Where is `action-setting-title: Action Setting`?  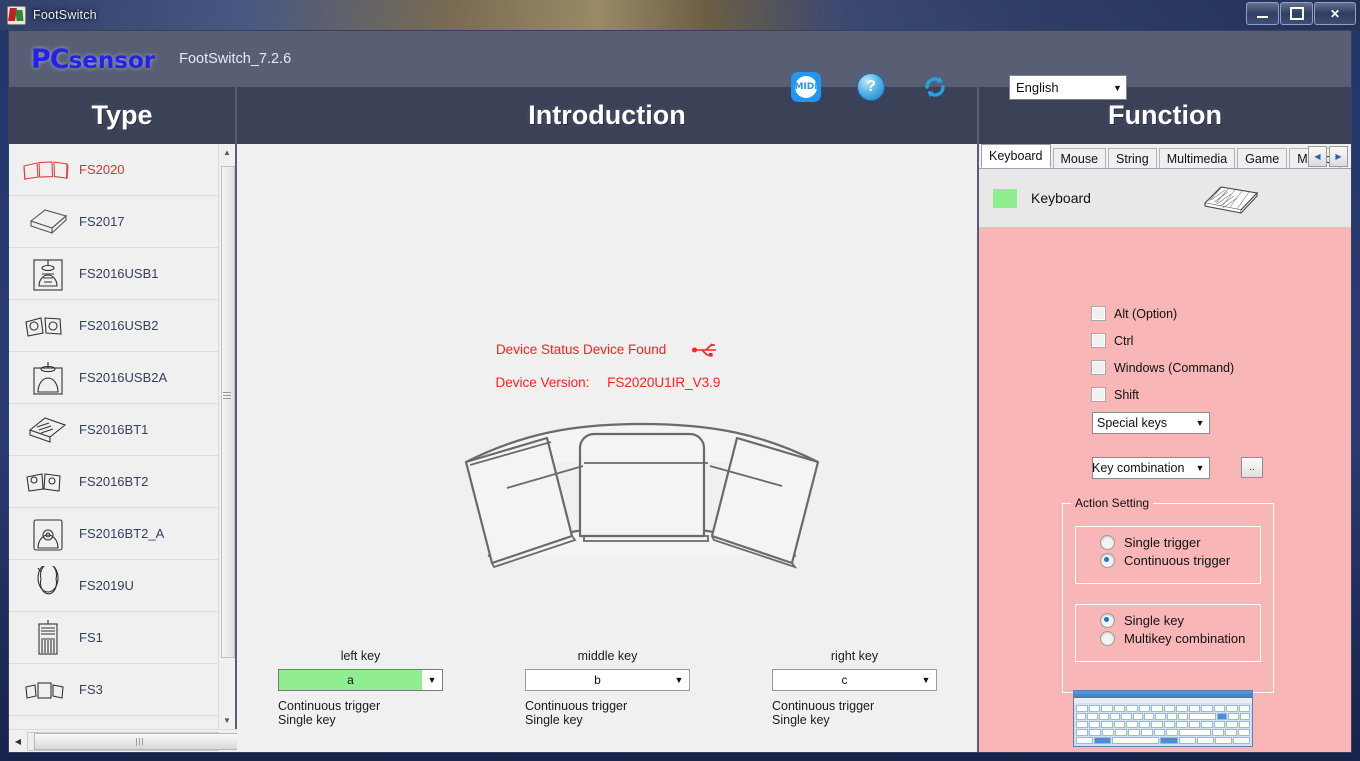
action-setting-title: Action Setting is located at coordinates (1112, 503).